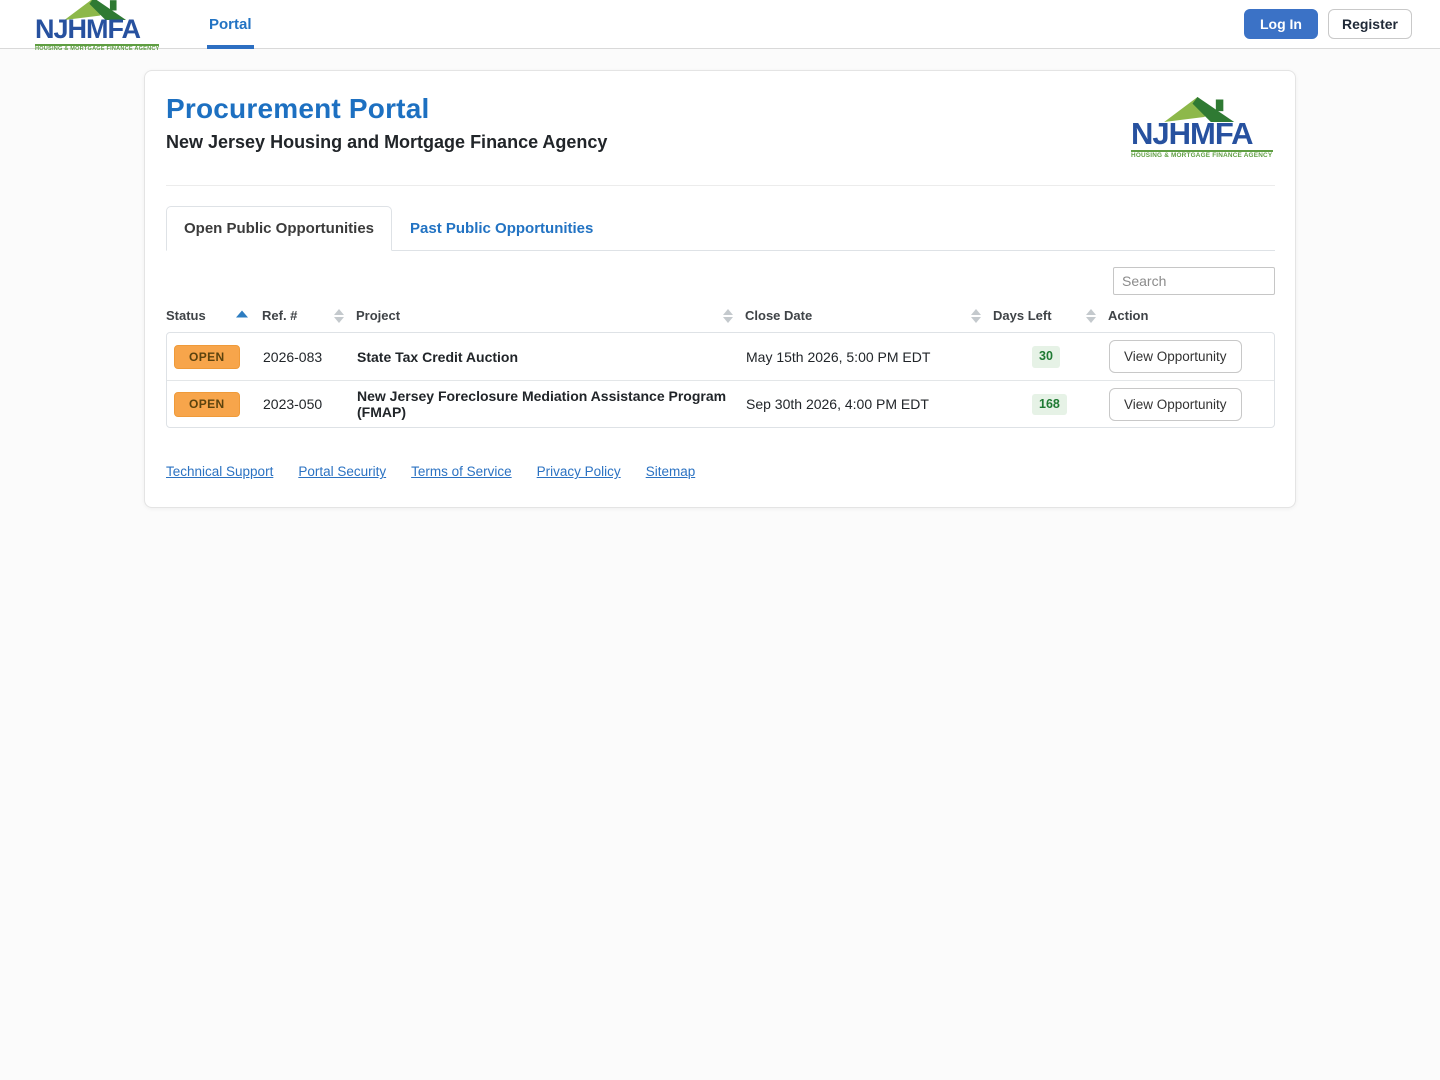 The image size is (1440, 1080). Describe the element at coordinates (579, 471) in the screenshot. I see `privacy-policy-link: Privacy Policy` at that location.